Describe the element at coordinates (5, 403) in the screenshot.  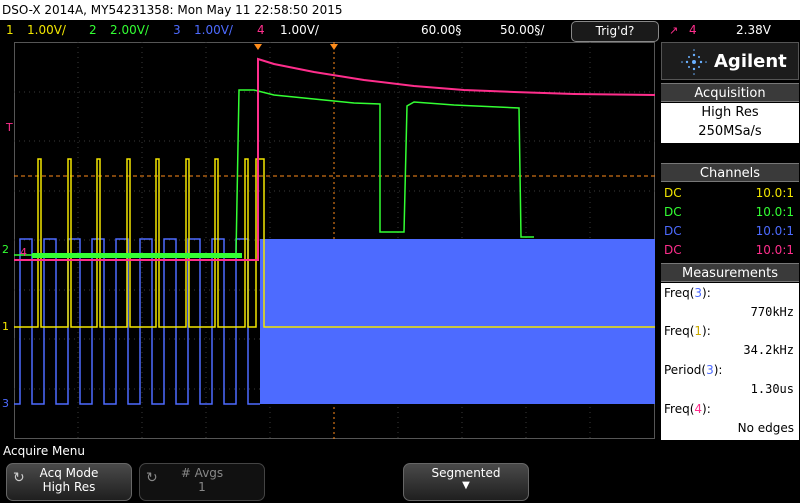
I see `ch3-ground-marker: 3` at that location.